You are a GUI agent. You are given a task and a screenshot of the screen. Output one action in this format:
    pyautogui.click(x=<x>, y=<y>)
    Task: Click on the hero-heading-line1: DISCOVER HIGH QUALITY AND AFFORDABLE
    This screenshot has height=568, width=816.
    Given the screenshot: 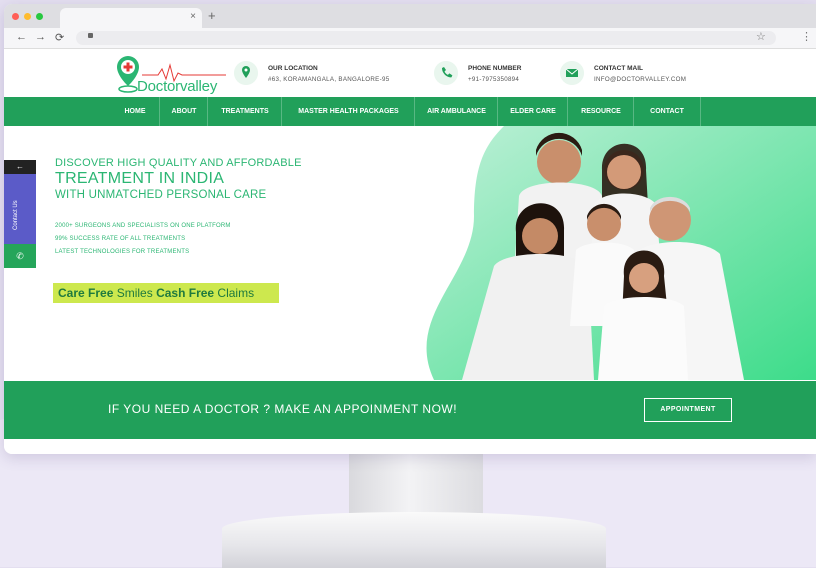 What is the action you would take?
    pyautogui.click(x=178, y=163)
    